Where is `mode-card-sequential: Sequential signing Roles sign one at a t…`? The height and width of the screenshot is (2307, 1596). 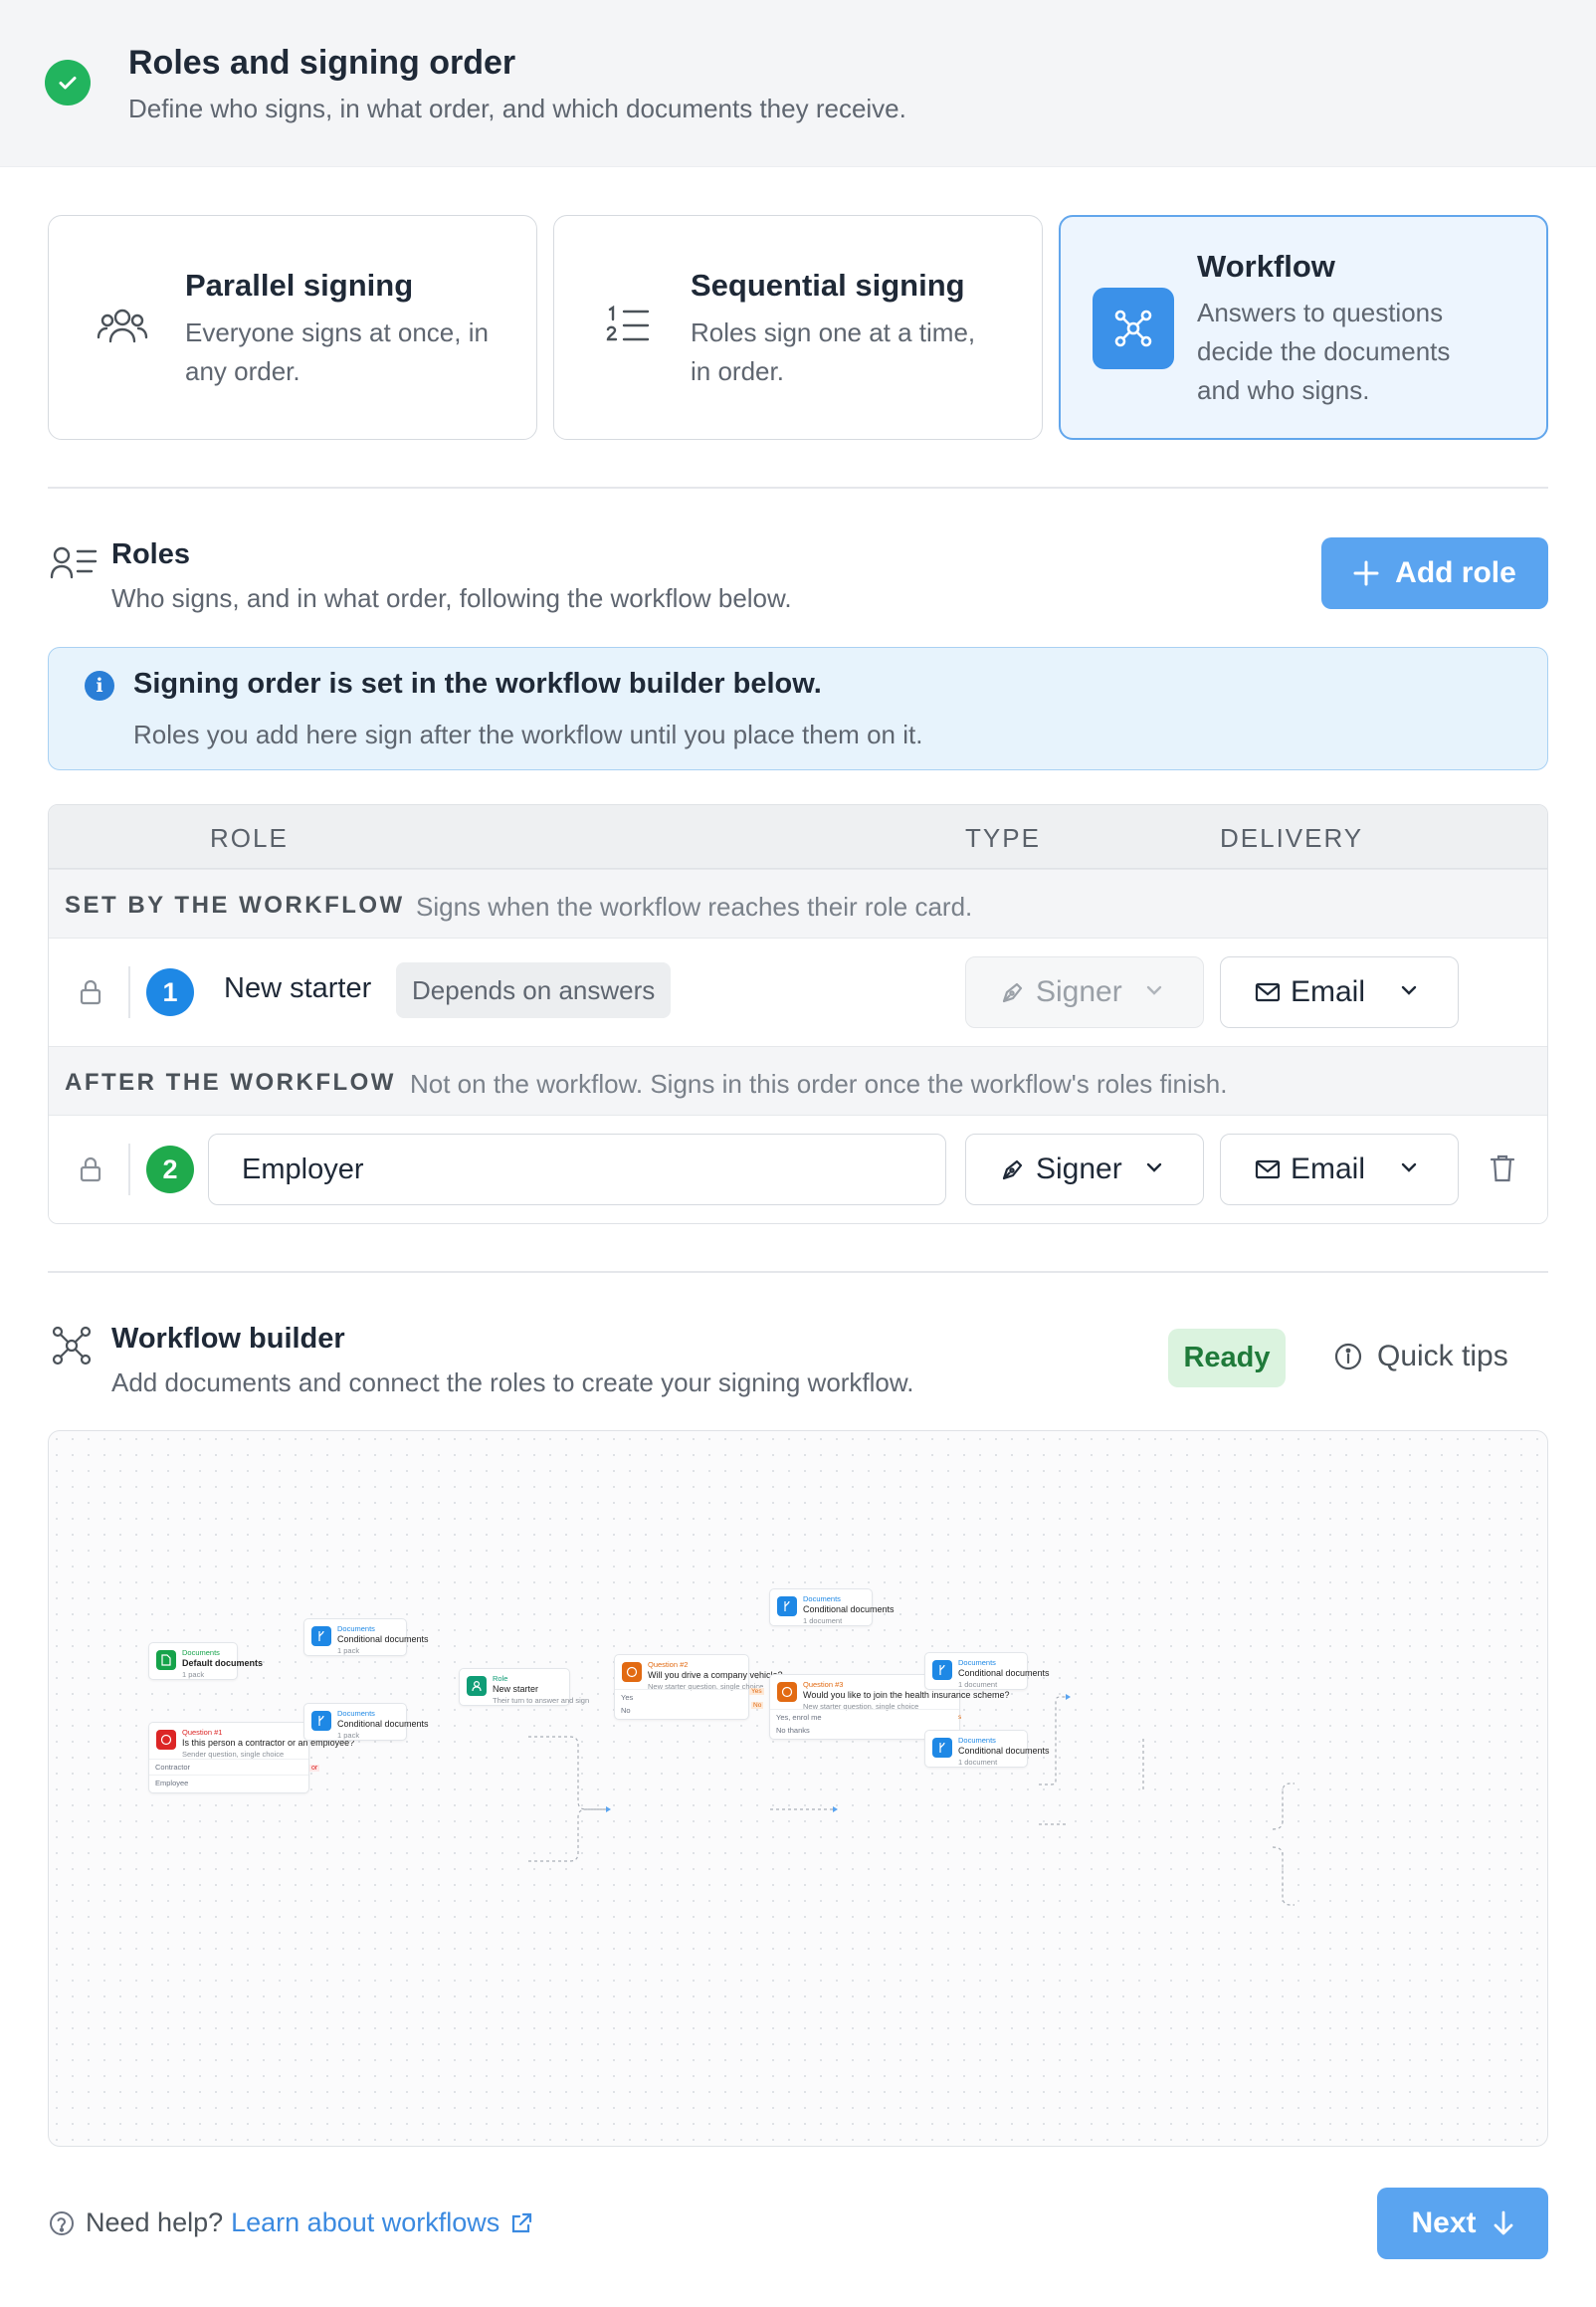 mode-card-sequential: Sequential signing Roles sign one at a t… is located at coordinates (798, 328).